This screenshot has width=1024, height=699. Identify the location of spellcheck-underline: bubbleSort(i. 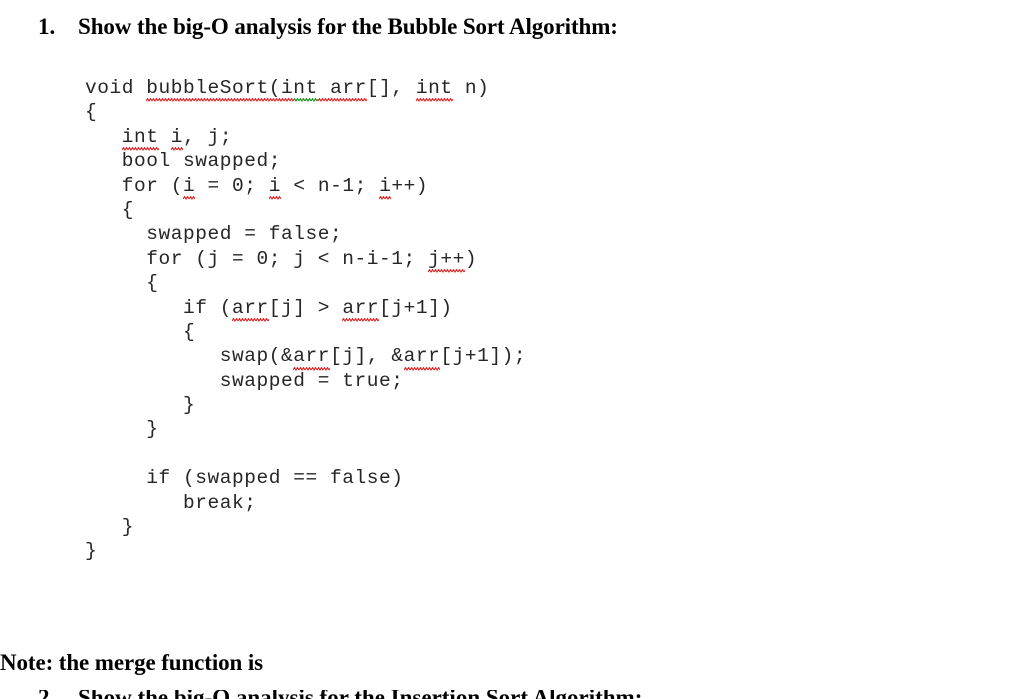
(220, 90).